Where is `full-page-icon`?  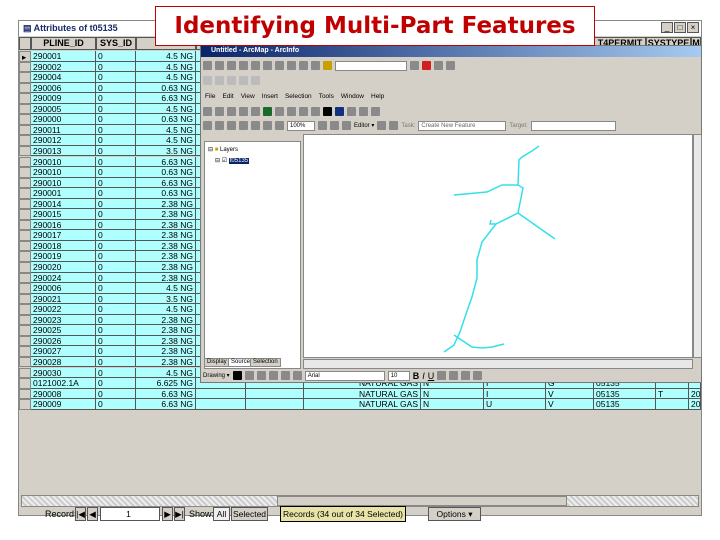 full-page-icon is located at coordinates (243, 80).